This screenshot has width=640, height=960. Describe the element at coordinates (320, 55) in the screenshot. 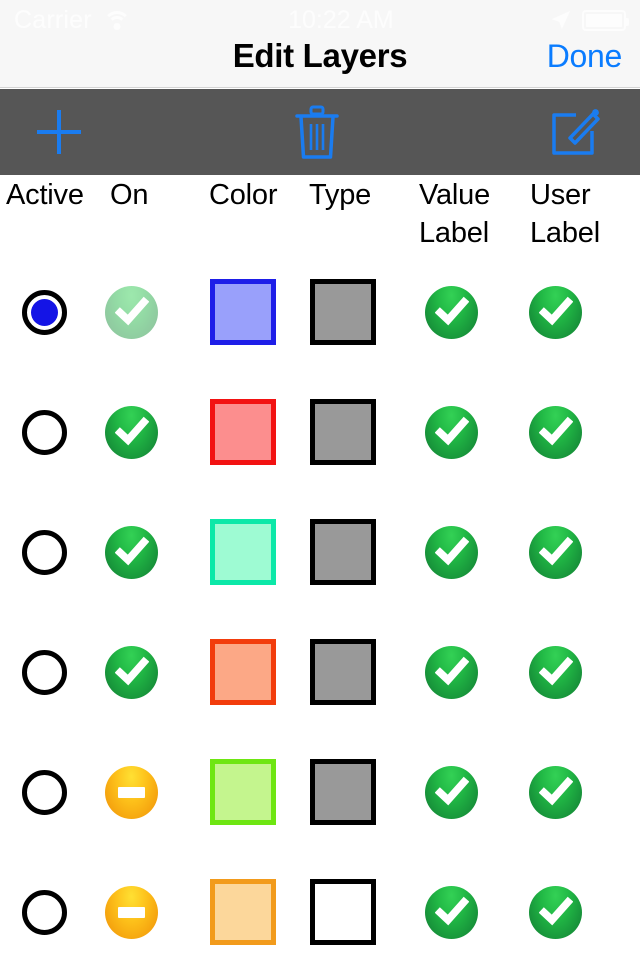

I see `page-title: Edit Layers` at that location.